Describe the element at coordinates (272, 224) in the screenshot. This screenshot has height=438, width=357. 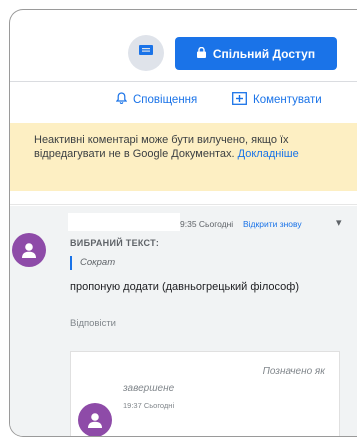
I see `reopen-button: Відкрити знову` at that location.